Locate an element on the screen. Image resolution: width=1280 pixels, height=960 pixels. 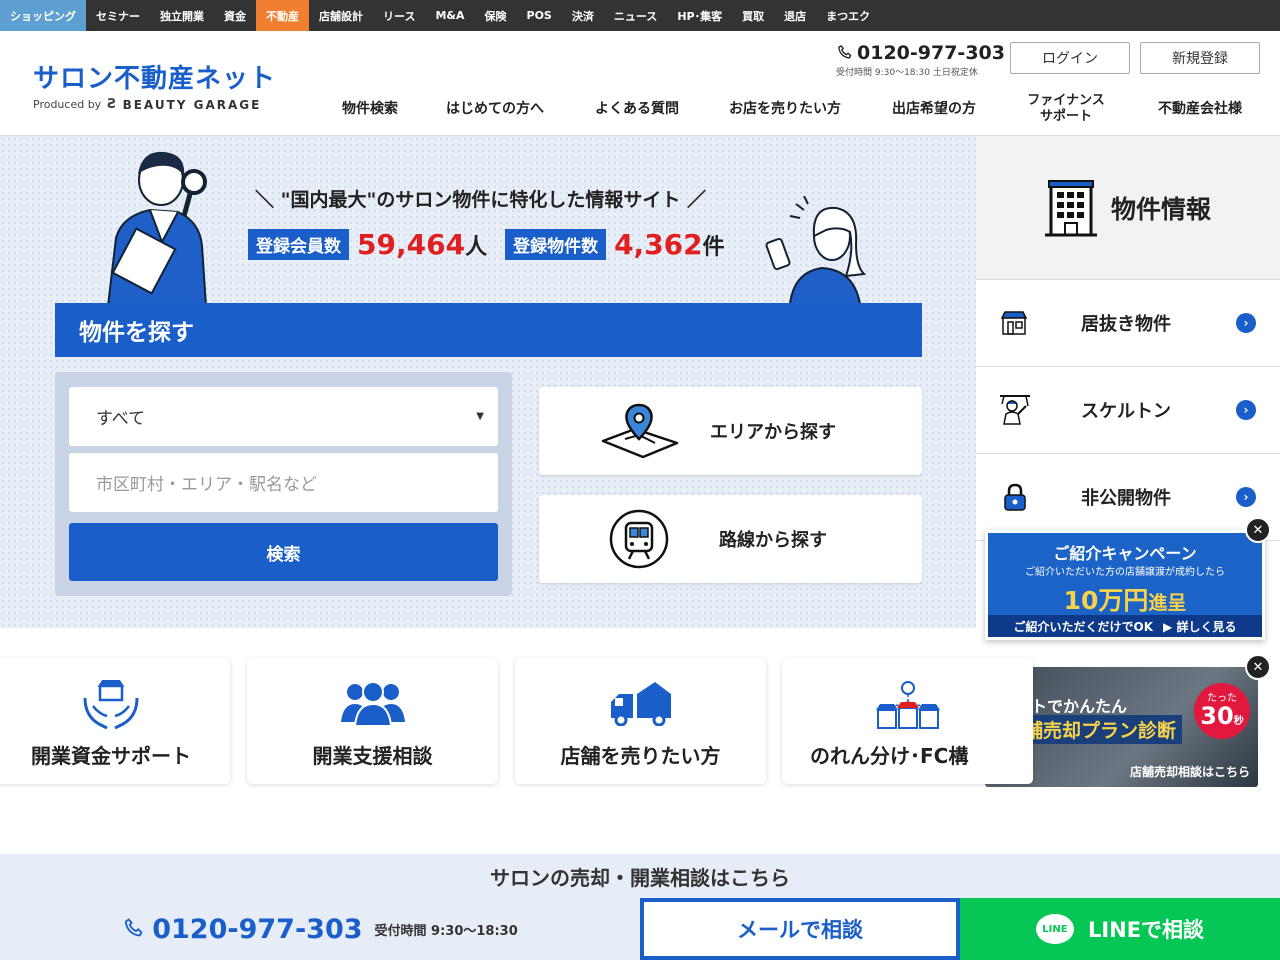
search-by-route-label: 路線から探す is located at coordinates (773, 540).